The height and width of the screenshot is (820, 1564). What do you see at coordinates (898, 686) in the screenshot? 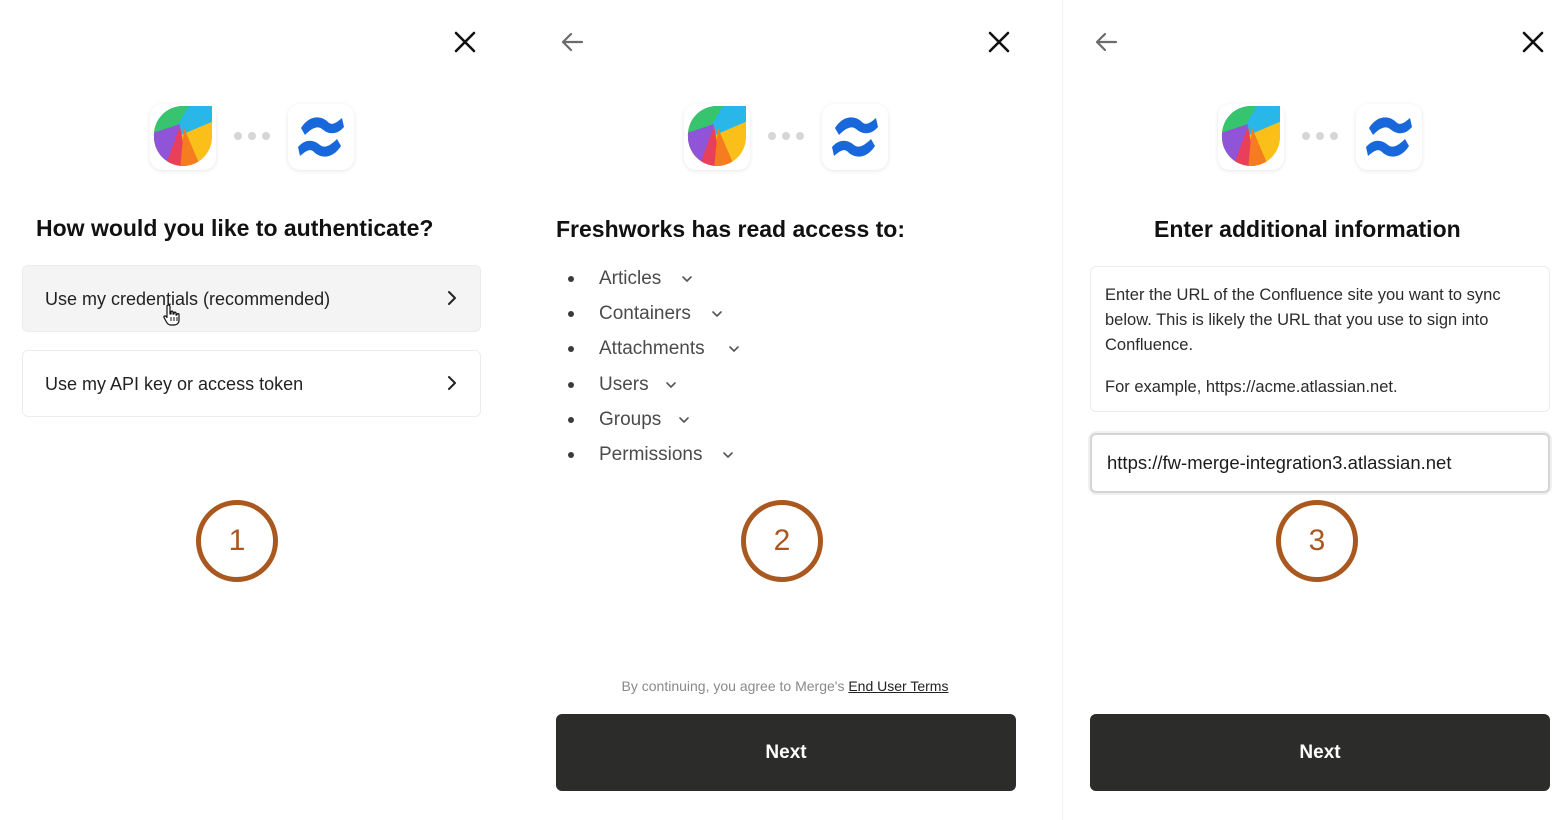
I see `end-user-terms-link: End User Terms` at bounding box center [898, 686].